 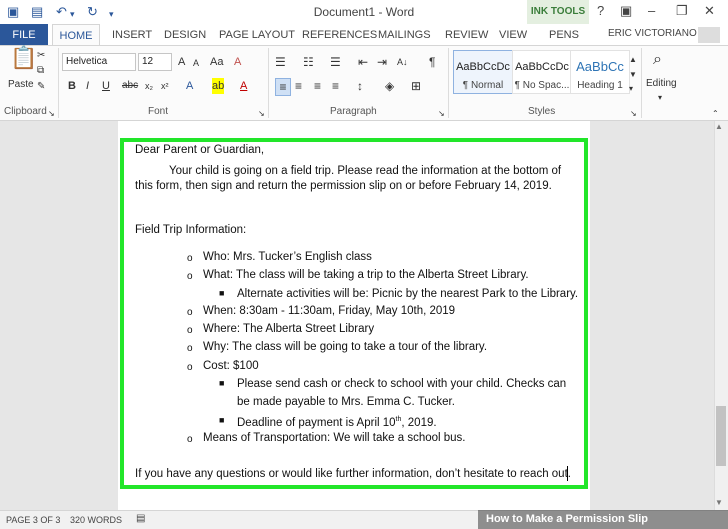 What do you see at coordinates (87, 86) in the screenshot?
I see `italic-button: I` at bounding box center [87, 86].